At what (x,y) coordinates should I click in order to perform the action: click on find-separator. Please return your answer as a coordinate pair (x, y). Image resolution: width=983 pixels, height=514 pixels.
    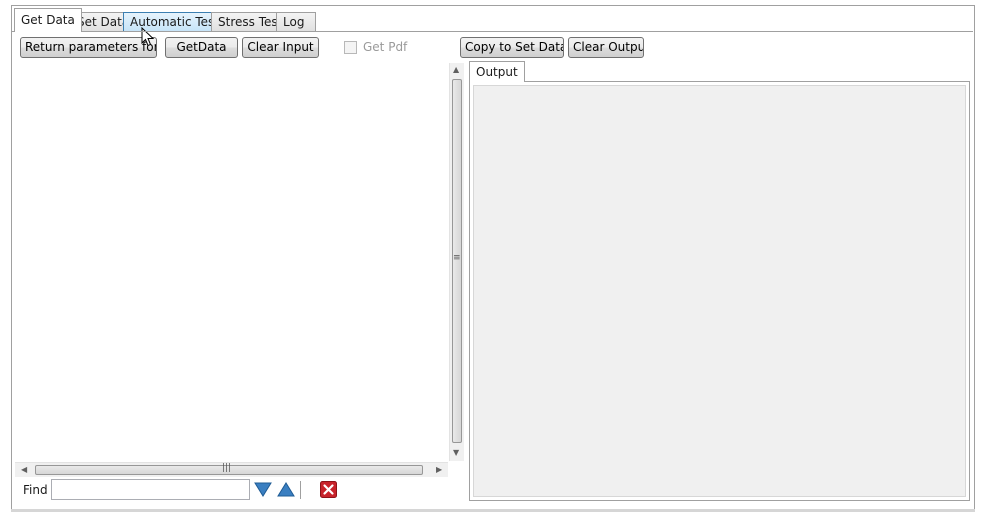
    Looking at the image, I should click on (300, 490).